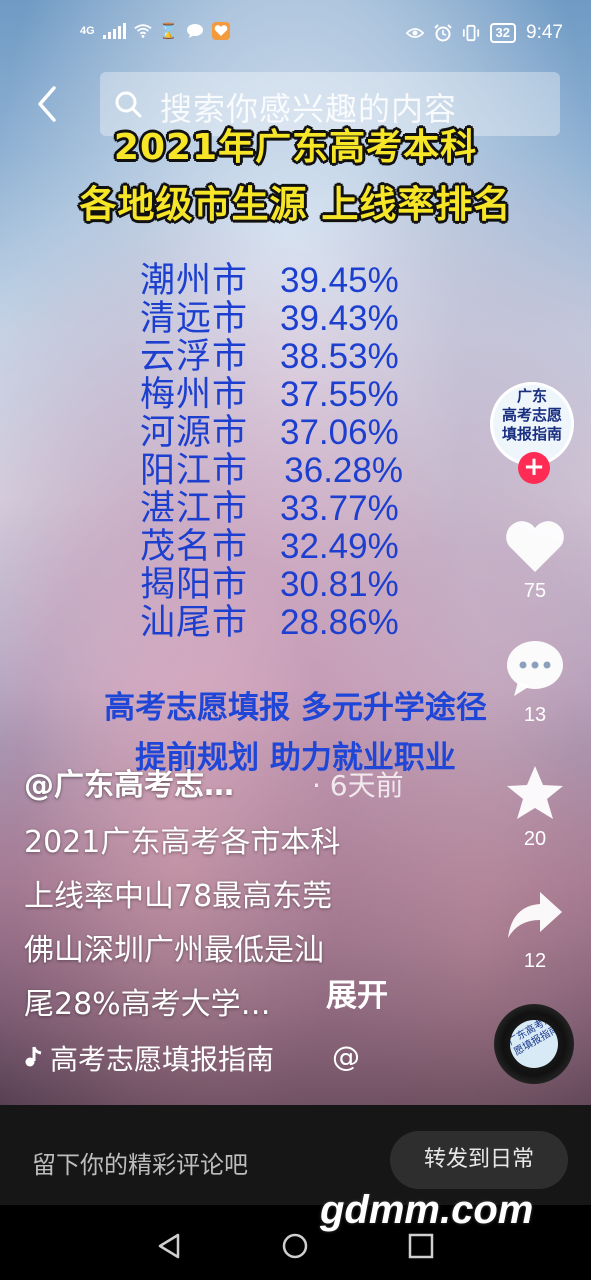 The width and height of the screenshot is (591, 1280). What do you see at coordinates (339, 432) in the screenshot?
I see `ranking-rate: 37.06%` at bounding box center [339, 432].